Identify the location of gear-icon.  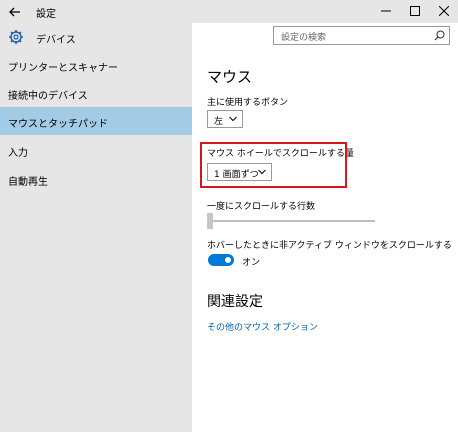
(16, 37).